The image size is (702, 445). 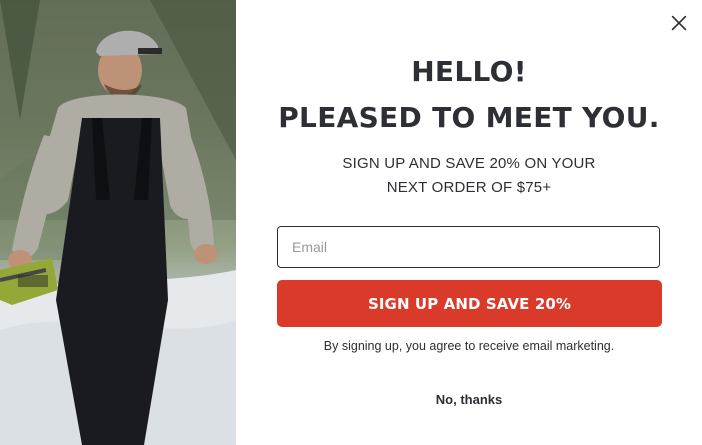 What do you see at coordinates (468, 247) in the screenshot?
I see `email-input` at bounding box center [468, 247].